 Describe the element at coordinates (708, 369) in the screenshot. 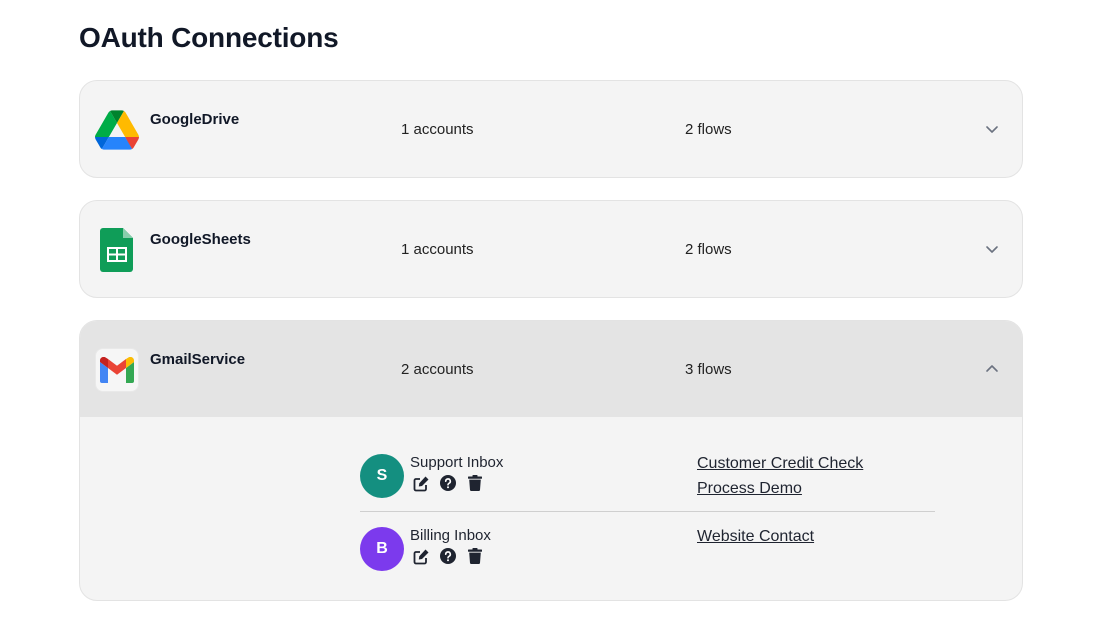

I see `flows-count: 3 flows` at that location.